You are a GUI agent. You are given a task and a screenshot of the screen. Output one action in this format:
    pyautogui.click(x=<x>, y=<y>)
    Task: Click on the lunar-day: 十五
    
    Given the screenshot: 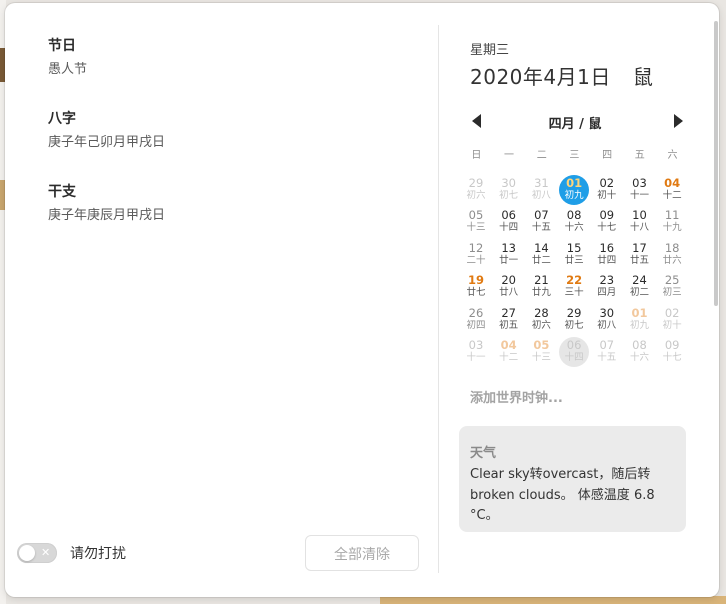 What is the action you would take?
    pyautogui.click(x=607, y=357)
    